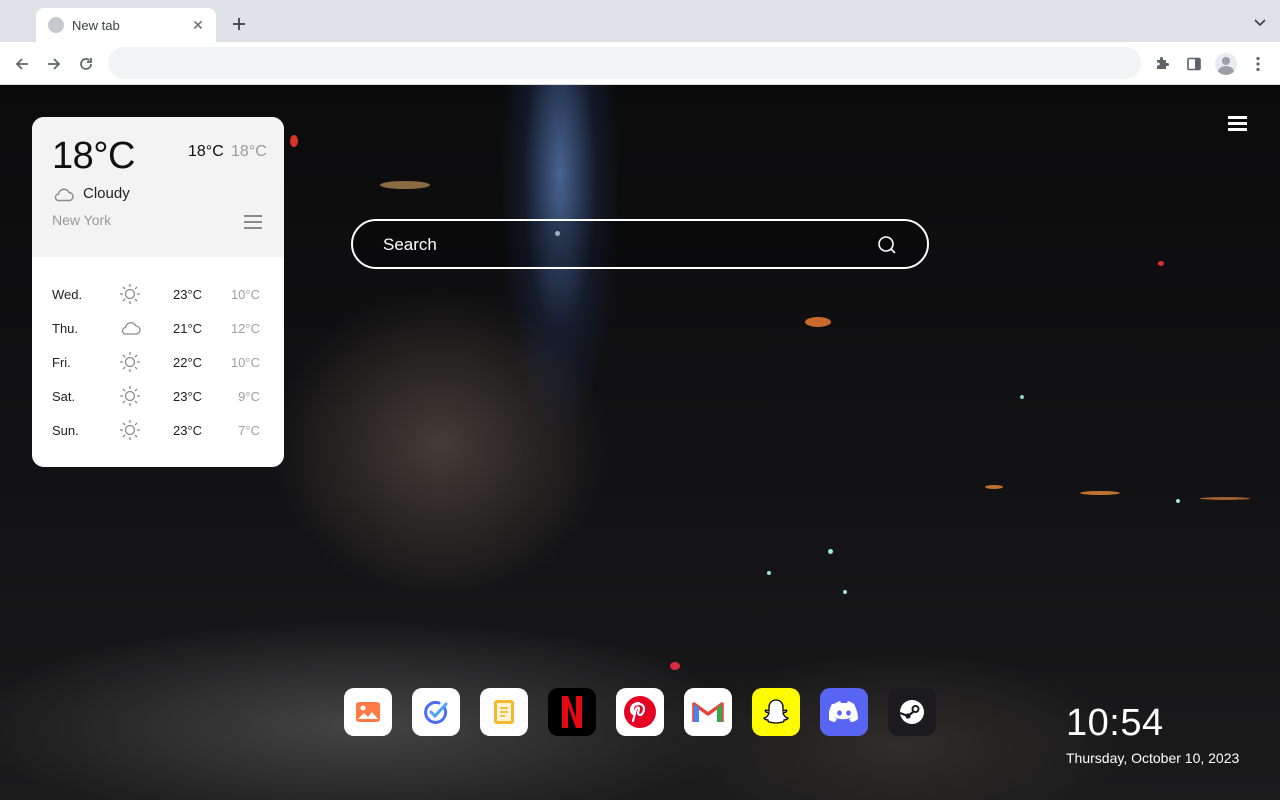 Image resolution: width=1280 pixels, height=800 pixels. What do you see at coordinates (82, 220) in the screenshot?
I see `city-name: New York` at bounding box center [82, 220].